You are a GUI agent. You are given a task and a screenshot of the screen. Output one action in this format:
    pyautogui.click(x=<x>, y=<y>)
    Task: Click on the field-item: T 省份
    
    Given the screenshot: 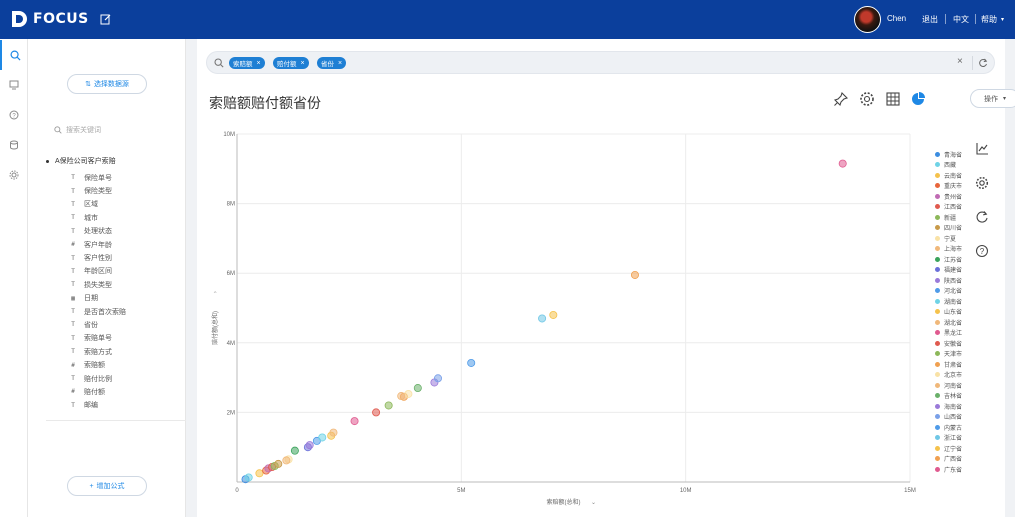 What is the action you would take?
    pyautogui.click(x=97, y=324)
    